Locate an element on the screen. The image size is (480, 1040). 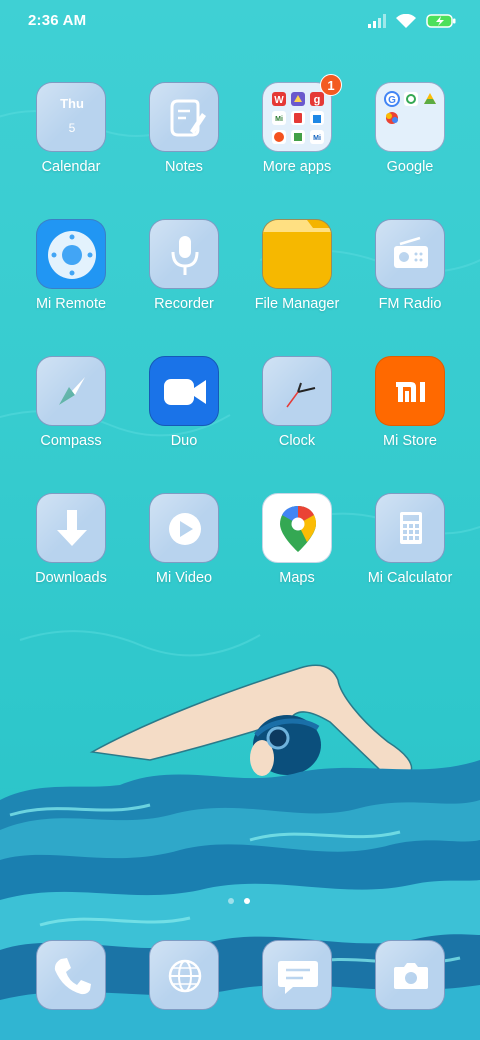
app-mi-video: Mi Video is located at coordinates (184, 552).